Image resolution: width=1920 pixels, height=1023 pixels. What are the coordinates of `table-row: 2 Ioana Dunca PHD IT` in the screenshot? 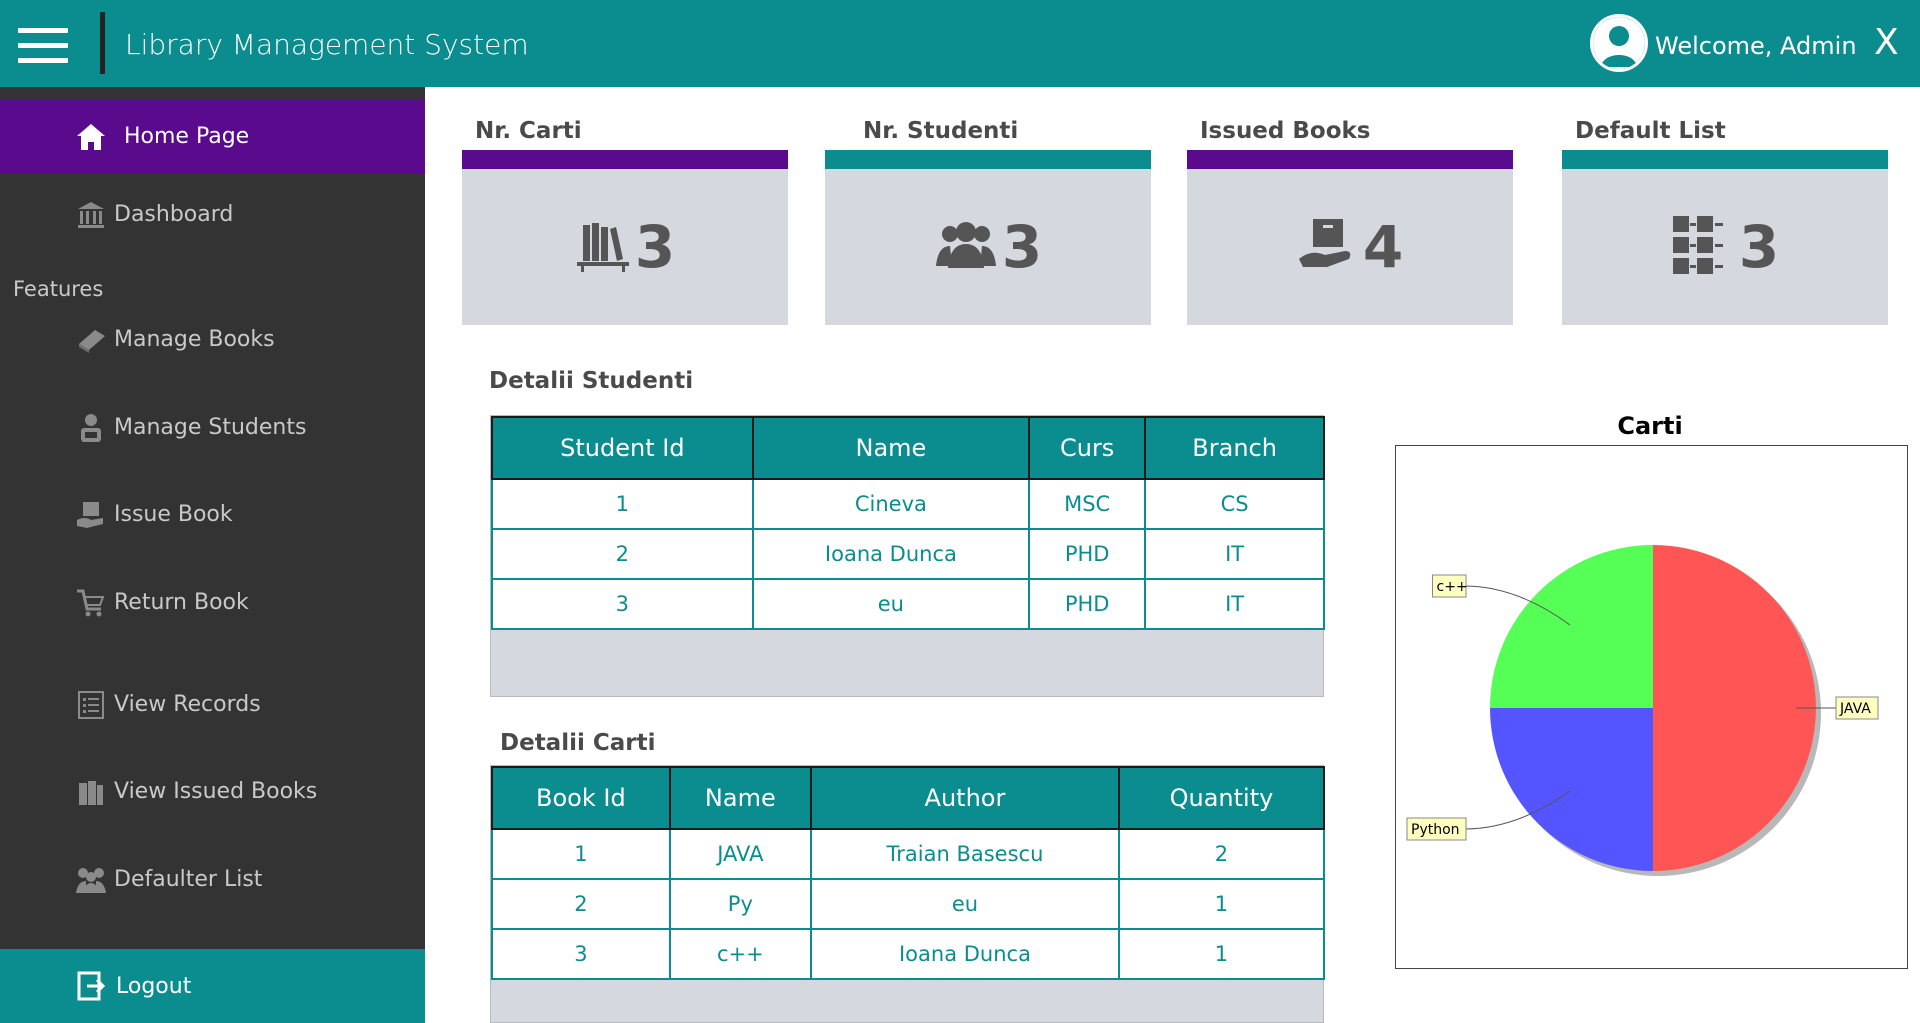 It's located at (908, 554).